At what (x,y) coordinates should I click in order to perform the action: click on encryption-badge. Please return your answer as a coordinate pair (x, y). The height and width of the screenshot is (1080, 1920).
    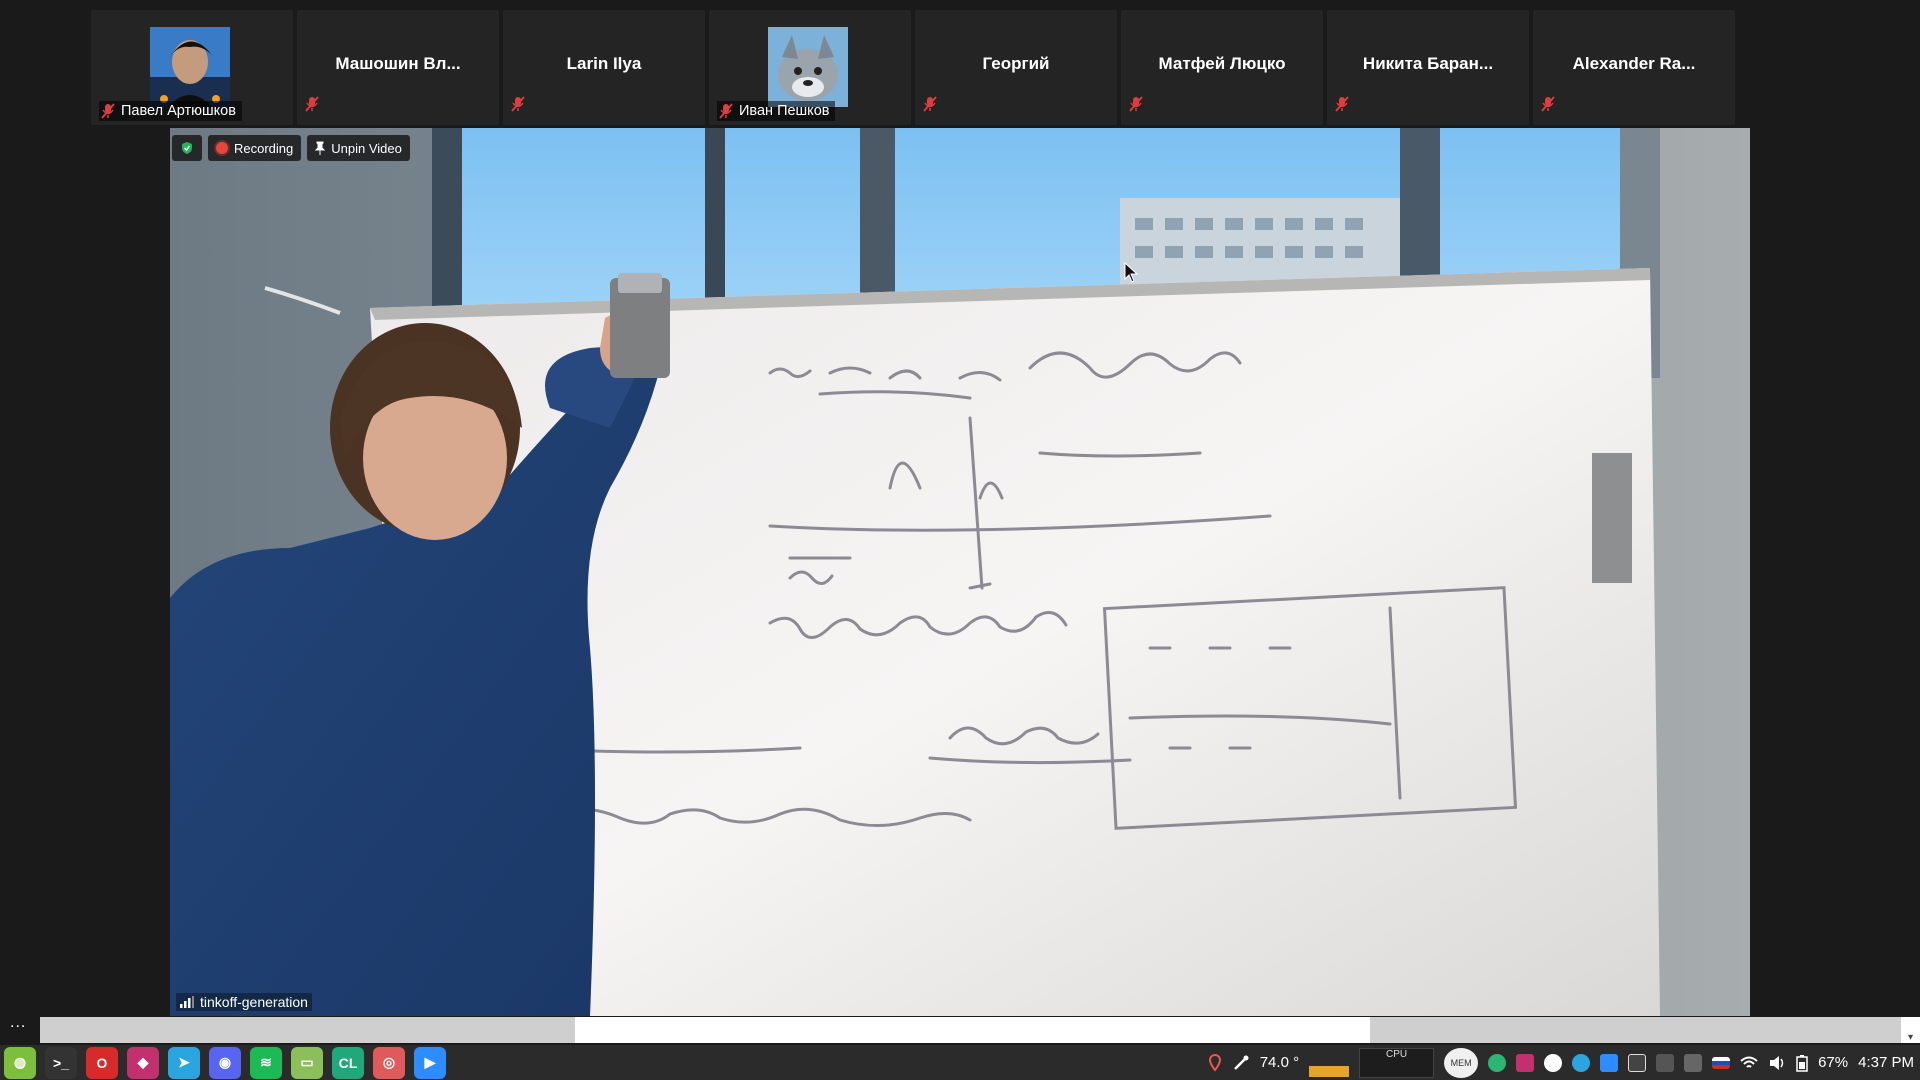
    Looking at the image, I should click on (187, 148).